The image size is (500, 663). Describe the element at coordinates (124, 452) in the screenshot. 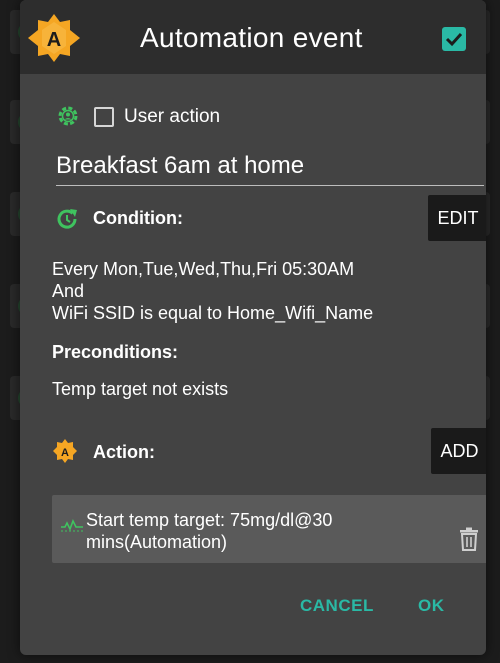

I see `action-label: Action:` at that location.